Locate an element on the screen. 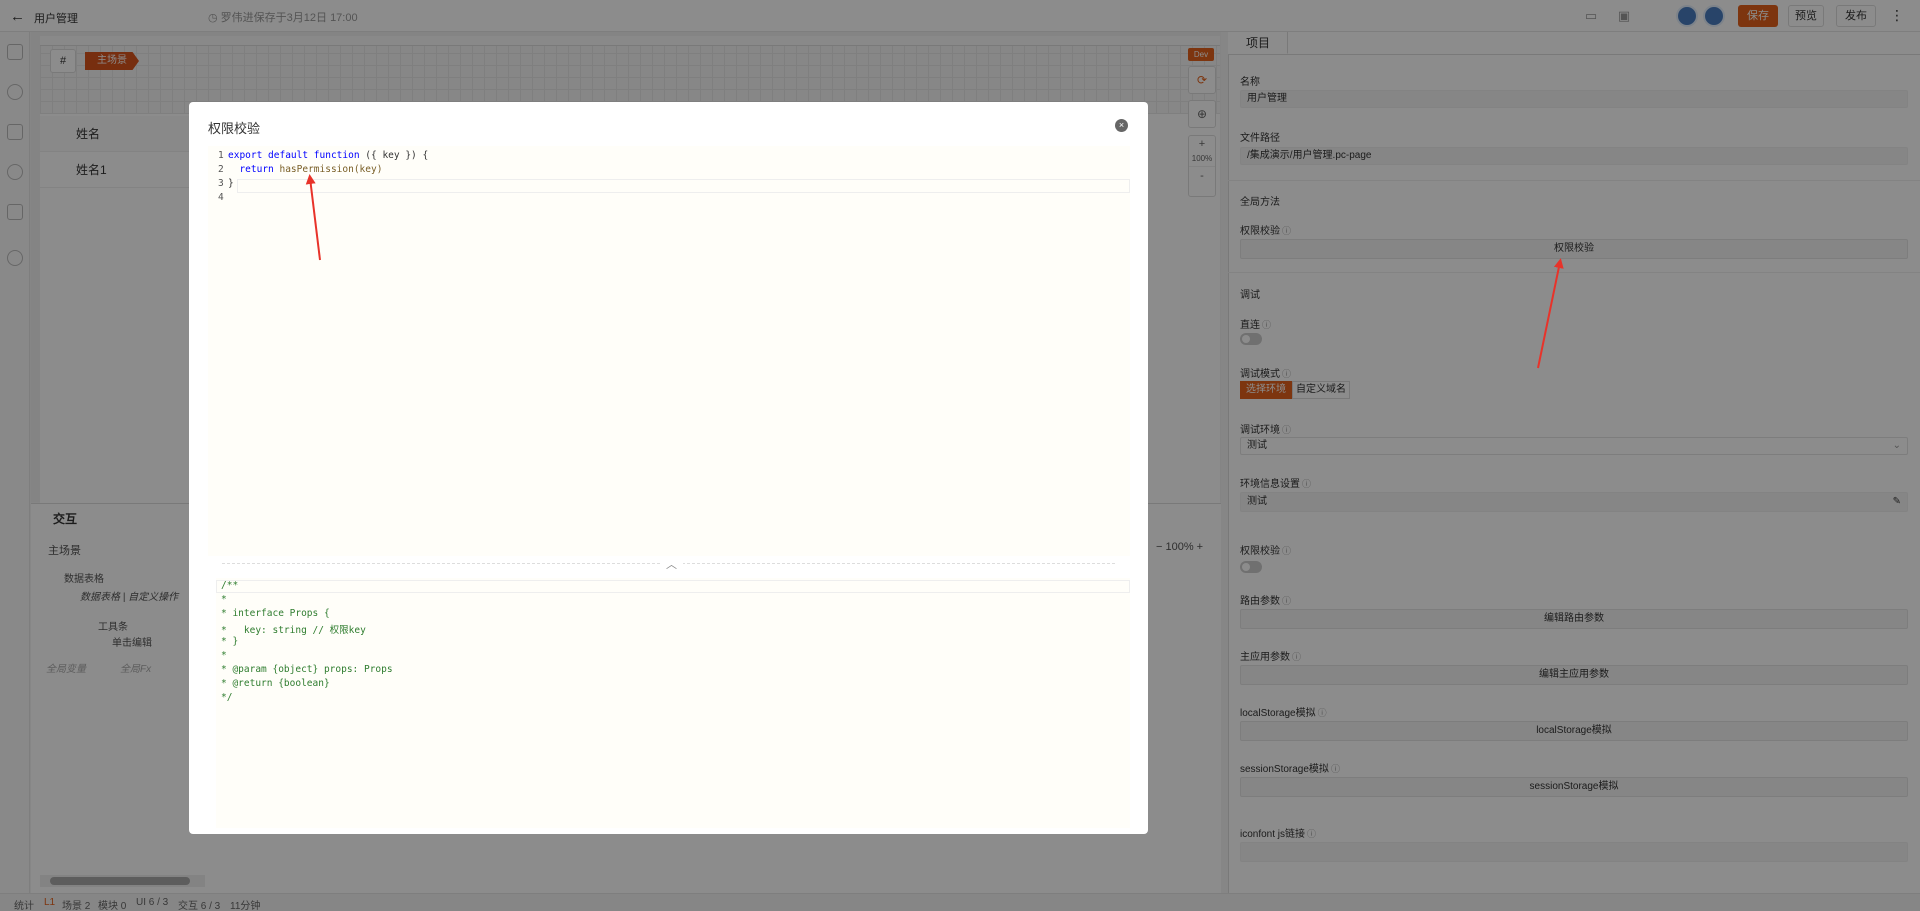 The width and height of the screenshot is (1920, 911). code-line: 1 export default function ({ key }) { is located at coordinates (318, 157).